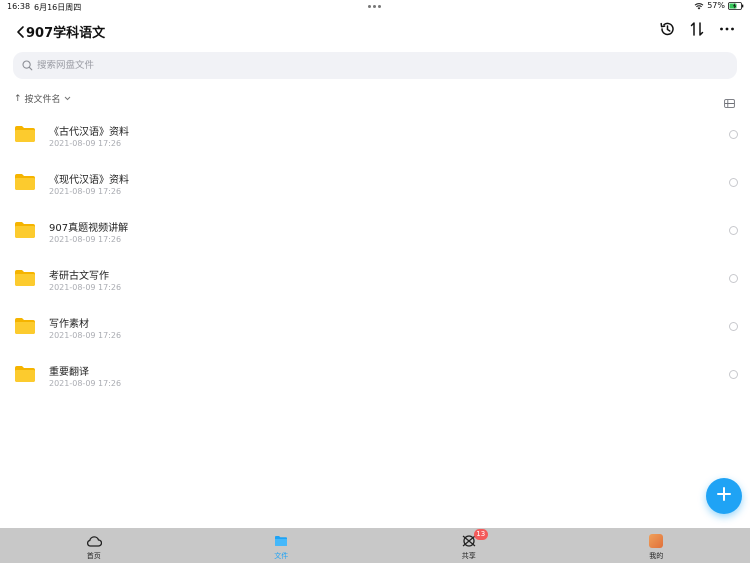 This screenshot has height=563, width=750. I want to click on list-item: 重要翻译 2021-08-09 17:26, so click(375, 375).